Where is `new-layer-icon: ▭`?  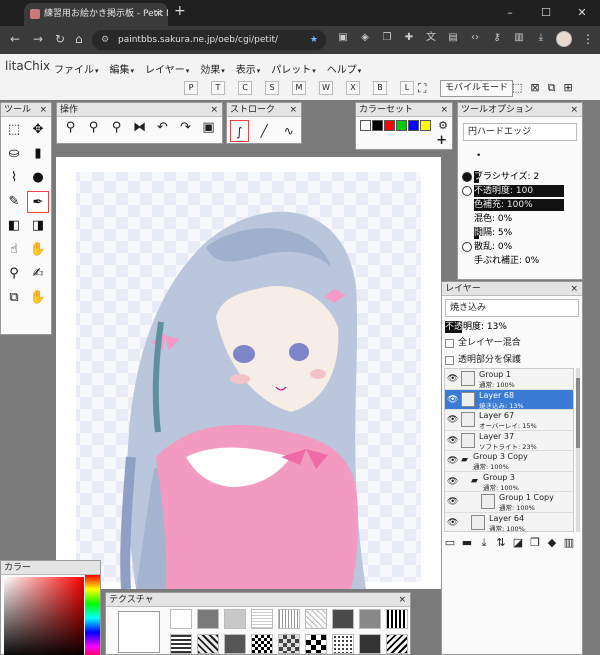 new-layer-icon: ▭ is located at coordinates (450, 543).